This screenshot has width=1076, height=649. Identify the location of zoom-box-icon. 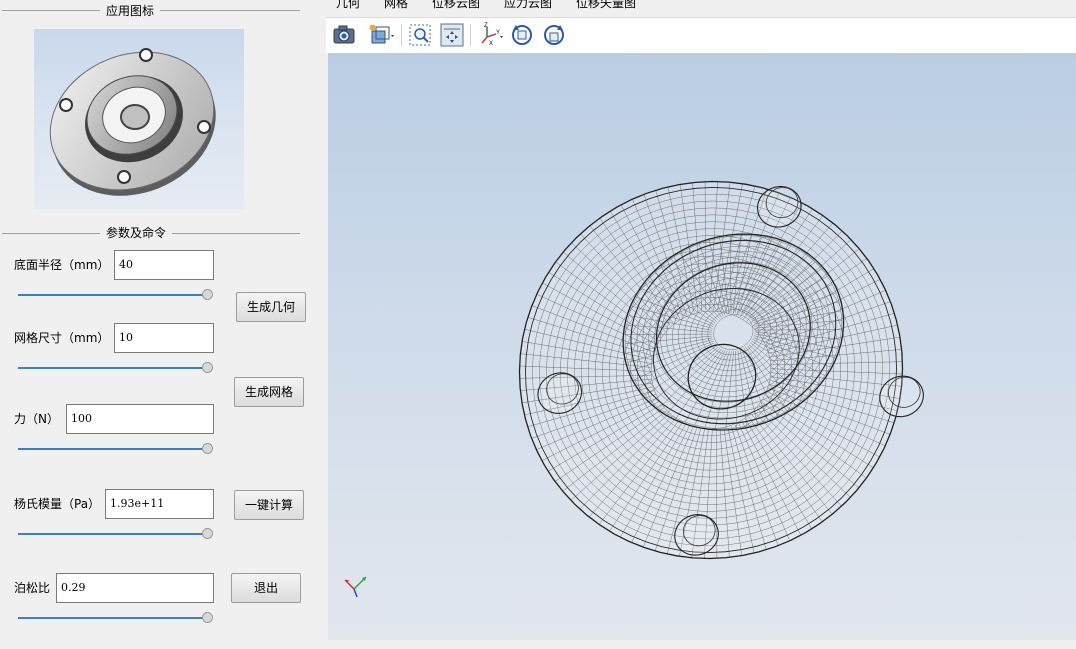
(420, 35).